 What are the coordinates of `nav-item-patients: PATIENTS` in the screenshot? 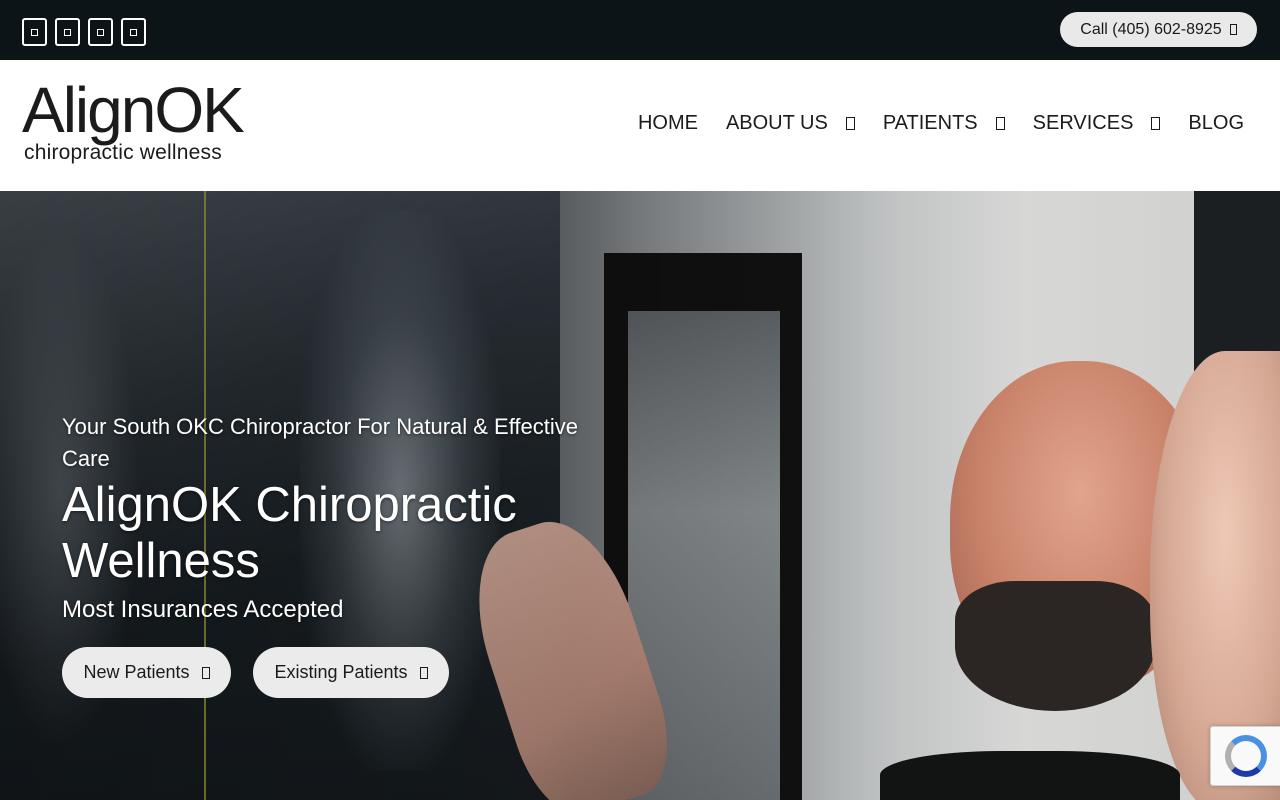 It's located at (944, 123).